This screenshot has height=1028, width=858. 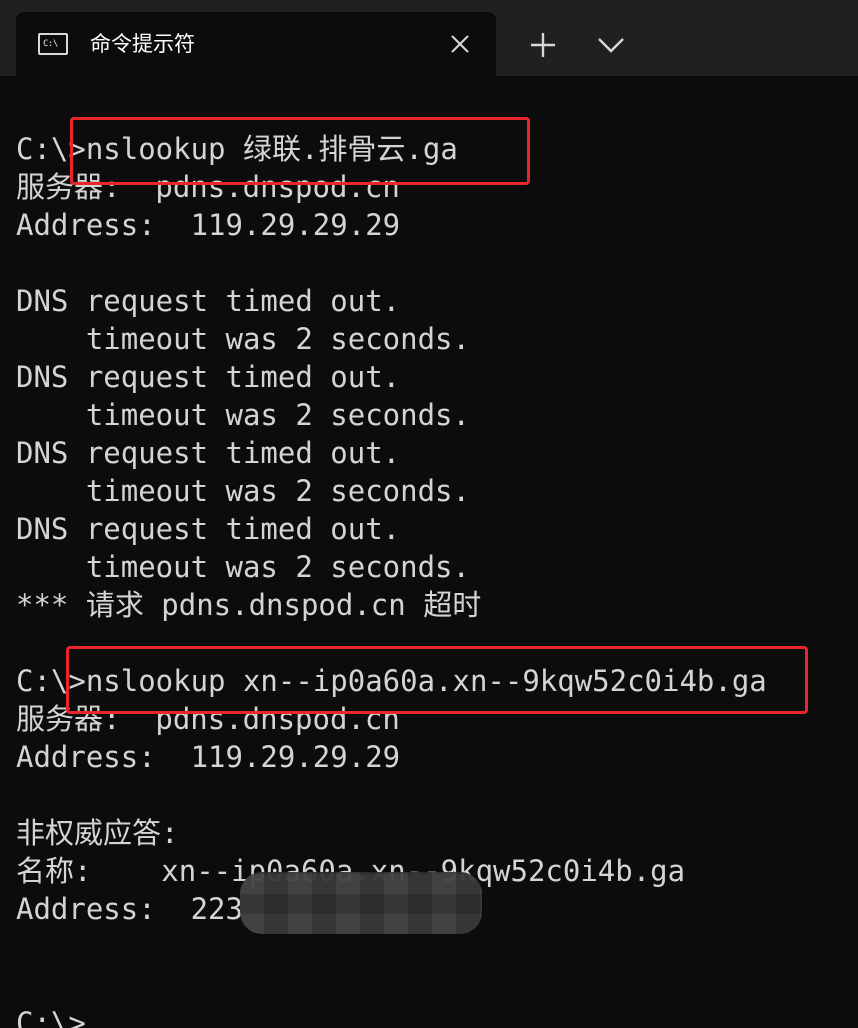 I want to click on redacted-address-blur, so click(x=361, y=903).